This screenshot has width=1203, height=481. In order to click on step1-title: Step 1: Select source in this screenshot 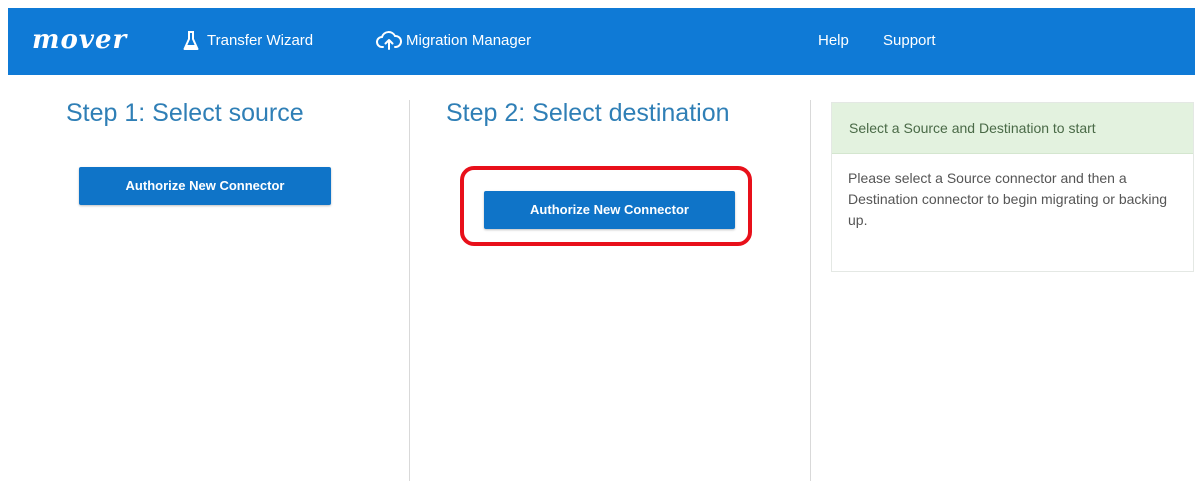, I will do `click(185, 113)`.